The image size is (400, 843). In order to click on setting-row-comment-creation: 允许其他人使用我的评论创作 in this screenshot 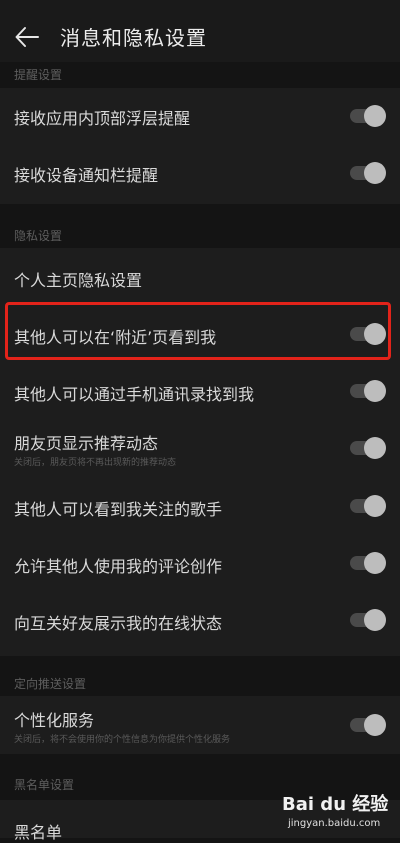, I will do `click(200, 564)`.